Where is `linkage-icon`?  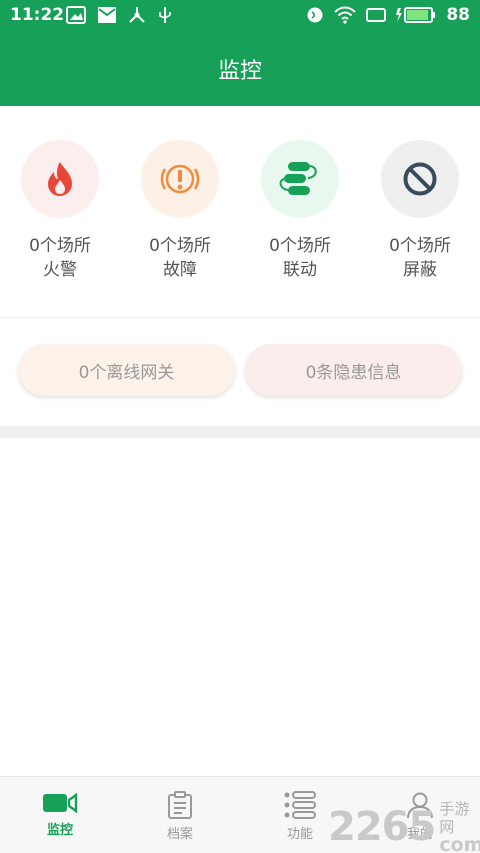 linkage-icon is located at coordinates (298, 178).